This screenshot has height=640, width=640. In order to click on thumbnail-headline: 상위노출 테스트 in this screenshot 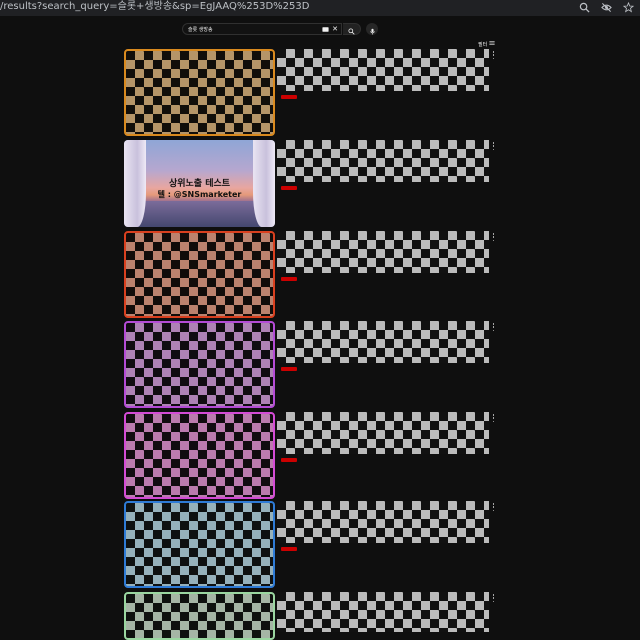, I will do `click(199, 184)`.